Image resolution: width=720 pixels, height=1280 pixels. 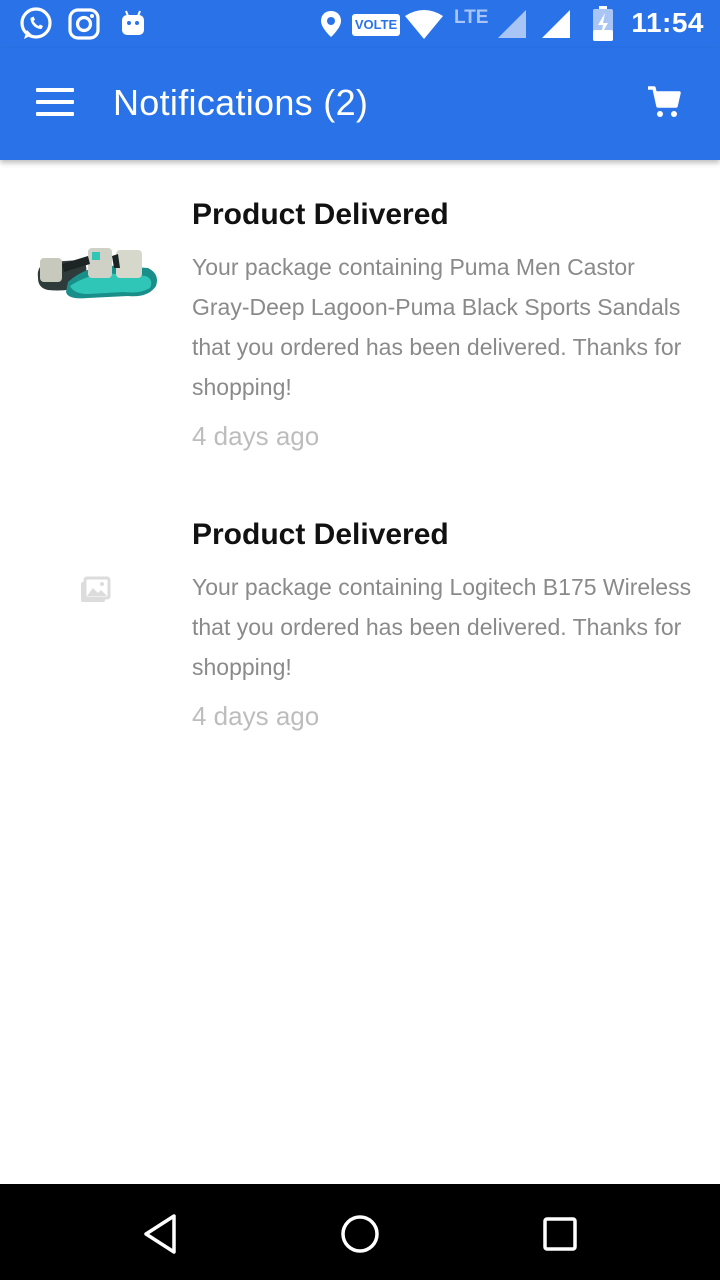 I want to click on image-placeholder-icon, so click(x=95, y=615).